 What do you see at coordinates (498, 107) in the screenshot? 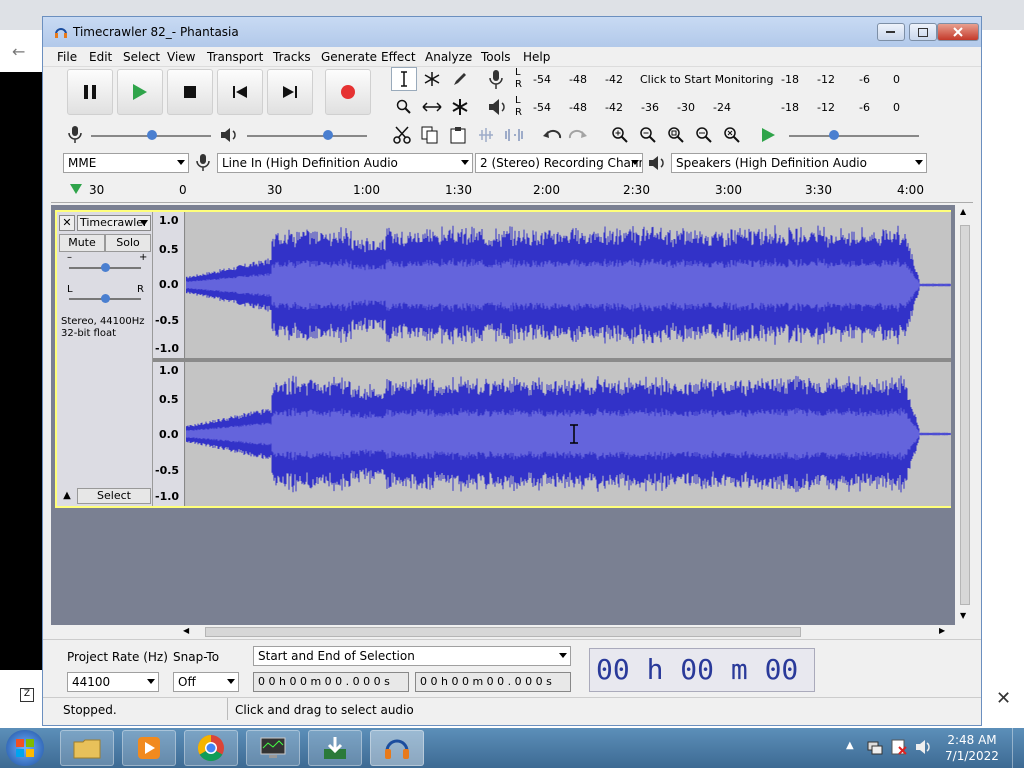
I see `speaker-icon` at bounding box center [498, 107].